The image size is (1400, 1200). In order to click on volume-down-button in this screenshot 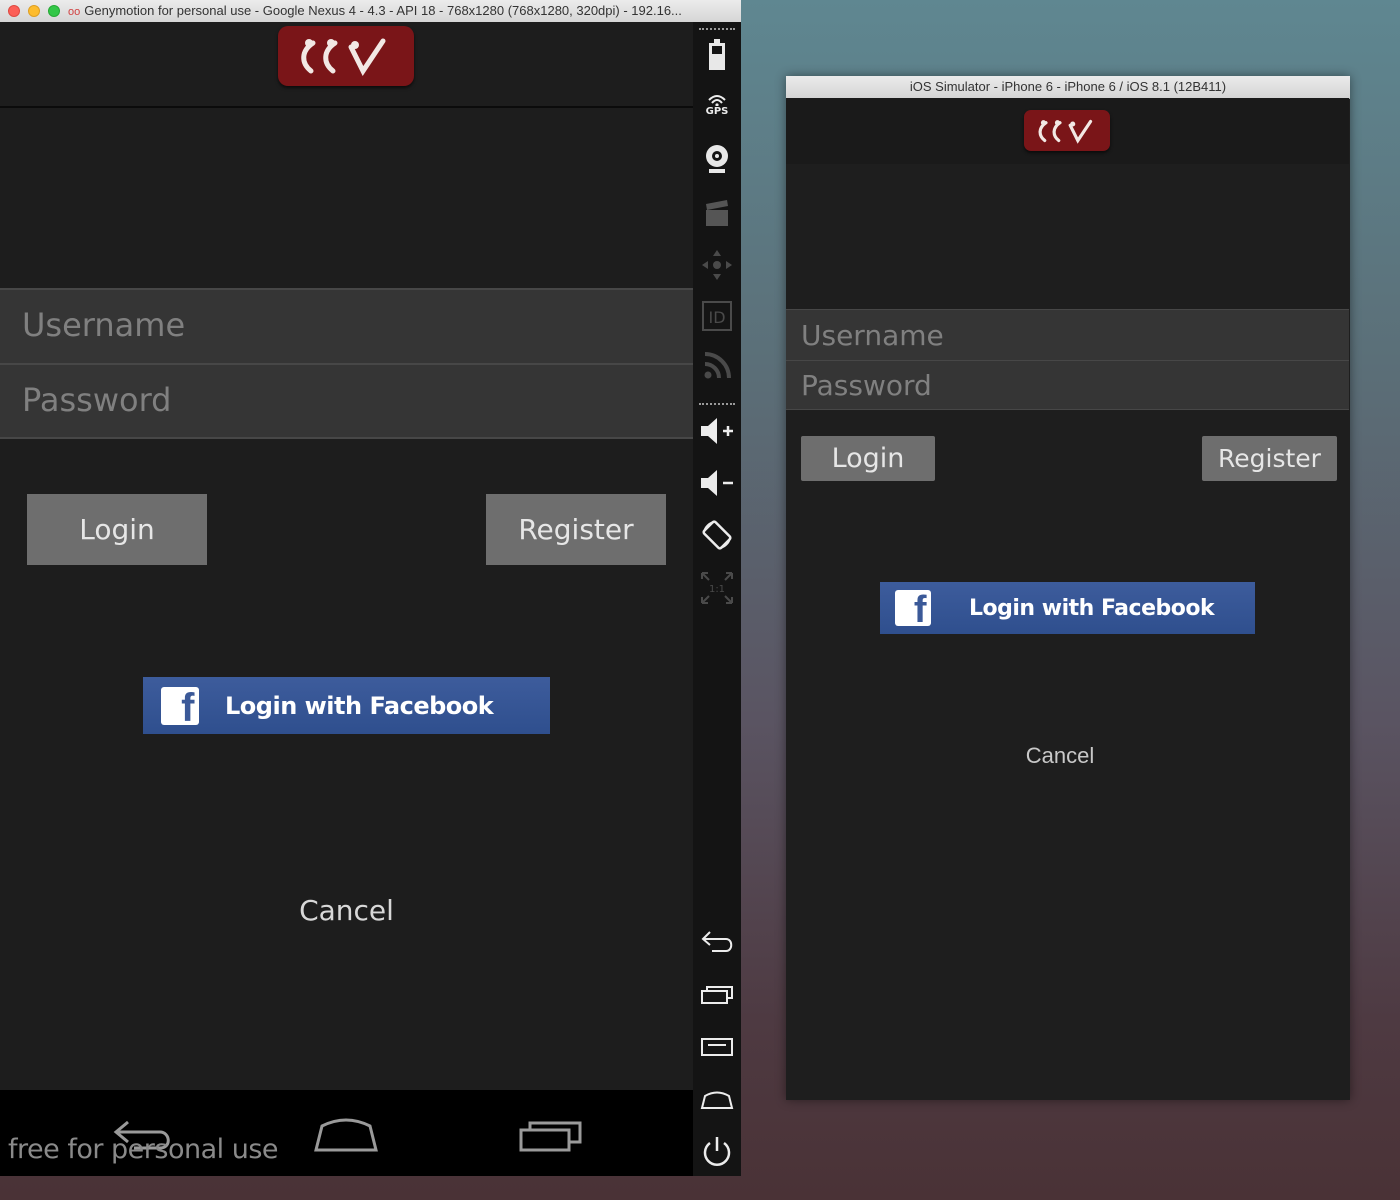, I will do `click(717, 483)`.